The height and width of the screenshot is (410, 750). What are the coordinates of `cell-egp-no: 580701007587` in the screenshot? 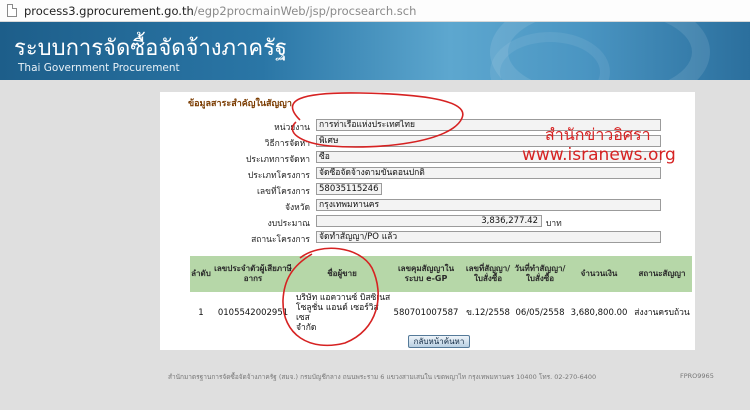 It's located at (426, 313).